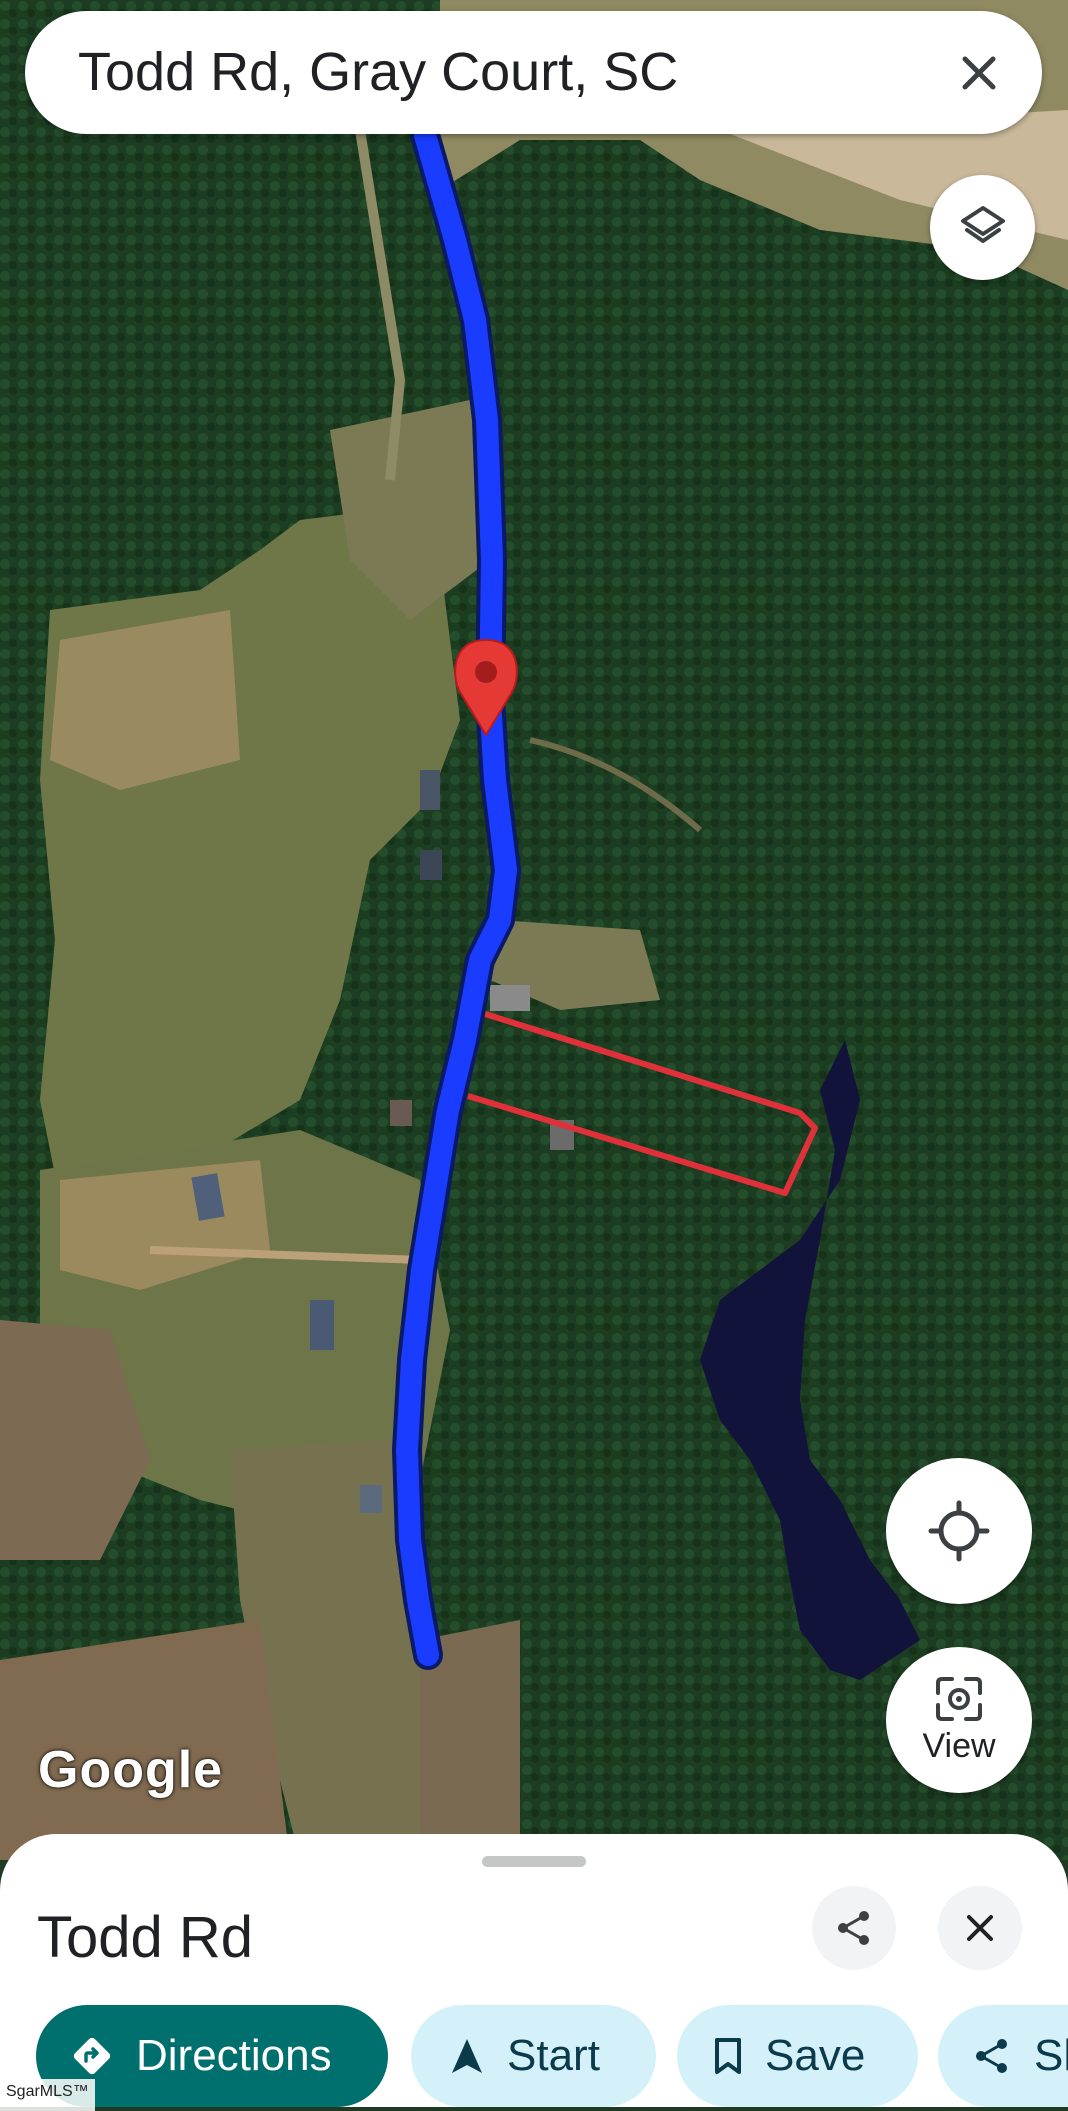  I want to click on sheet-drag-handle, so click(534, 1861).